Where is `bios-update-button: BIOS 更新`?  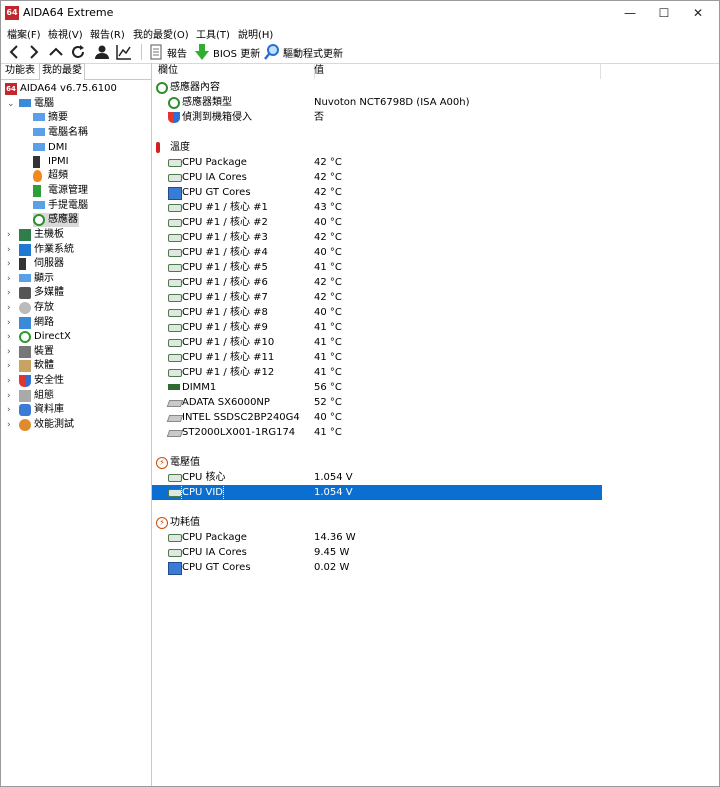
bios-update-button: BIOS 更新 is located at coordinates (236, 52).